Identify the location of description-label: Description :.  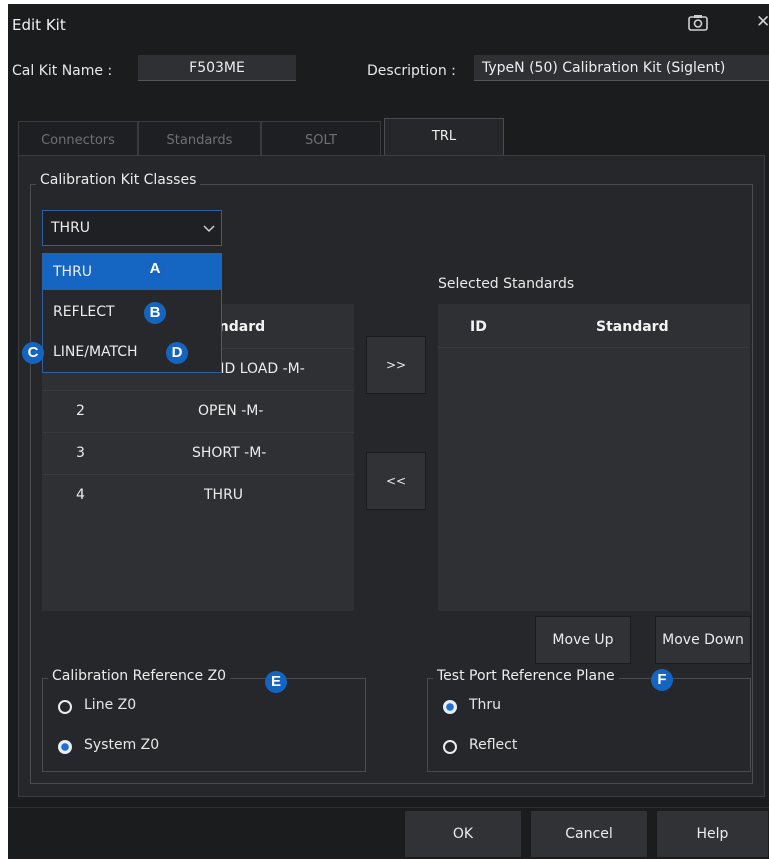
(411, 71).